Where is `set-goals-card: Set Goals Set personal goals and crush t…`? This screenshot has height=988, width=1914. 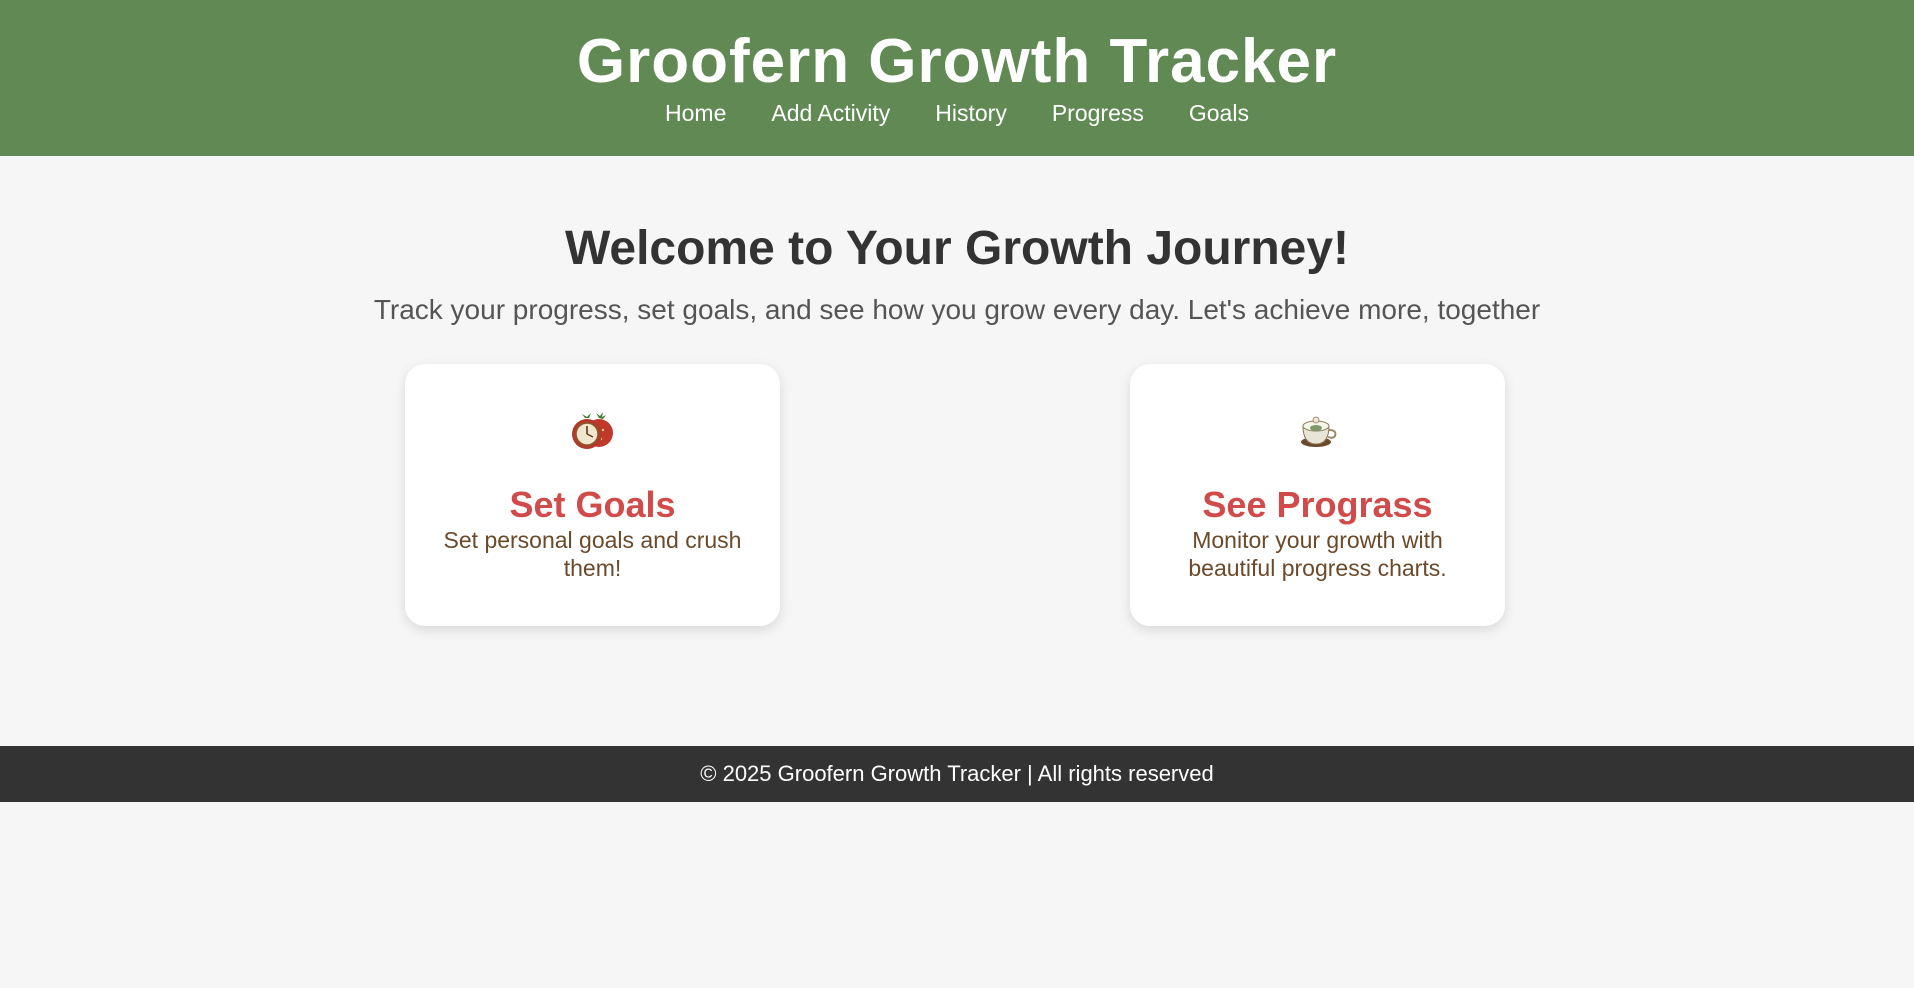
set-goals-card: Set Goals Set personal goals and crush t… is located at coordinates (592, 495).